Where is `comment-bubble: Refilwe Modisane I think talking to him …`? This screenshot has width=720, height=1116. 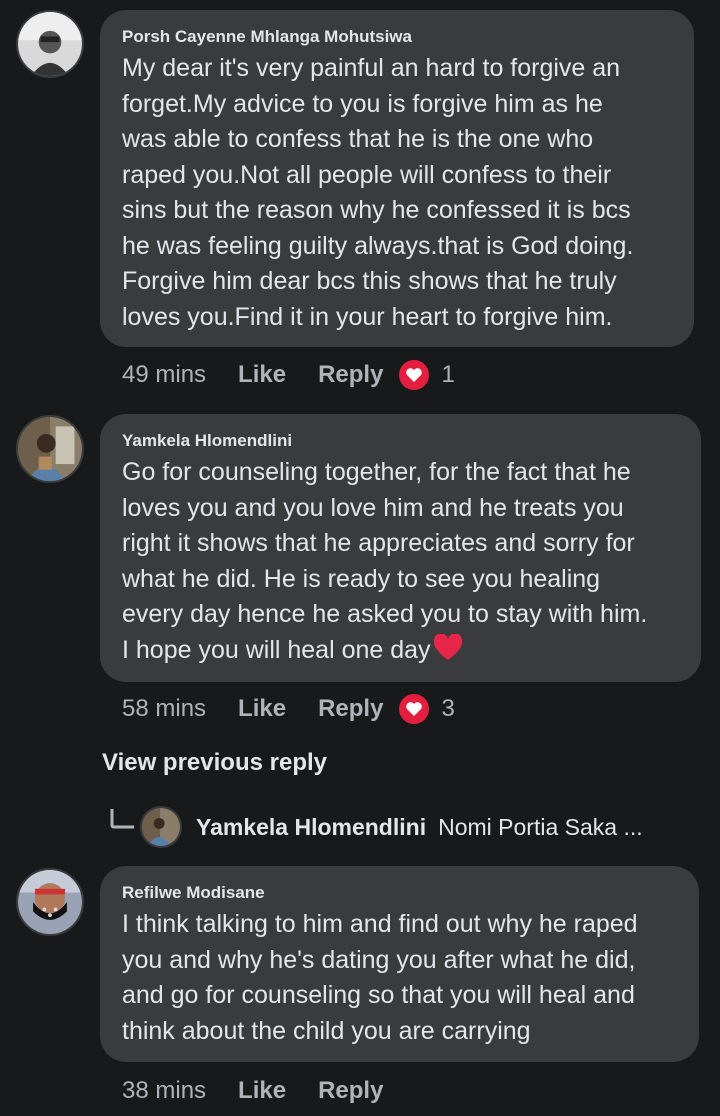
comment-bubble: Refilwe Modisane I think talking to him … is located at coordinates (399, 964).